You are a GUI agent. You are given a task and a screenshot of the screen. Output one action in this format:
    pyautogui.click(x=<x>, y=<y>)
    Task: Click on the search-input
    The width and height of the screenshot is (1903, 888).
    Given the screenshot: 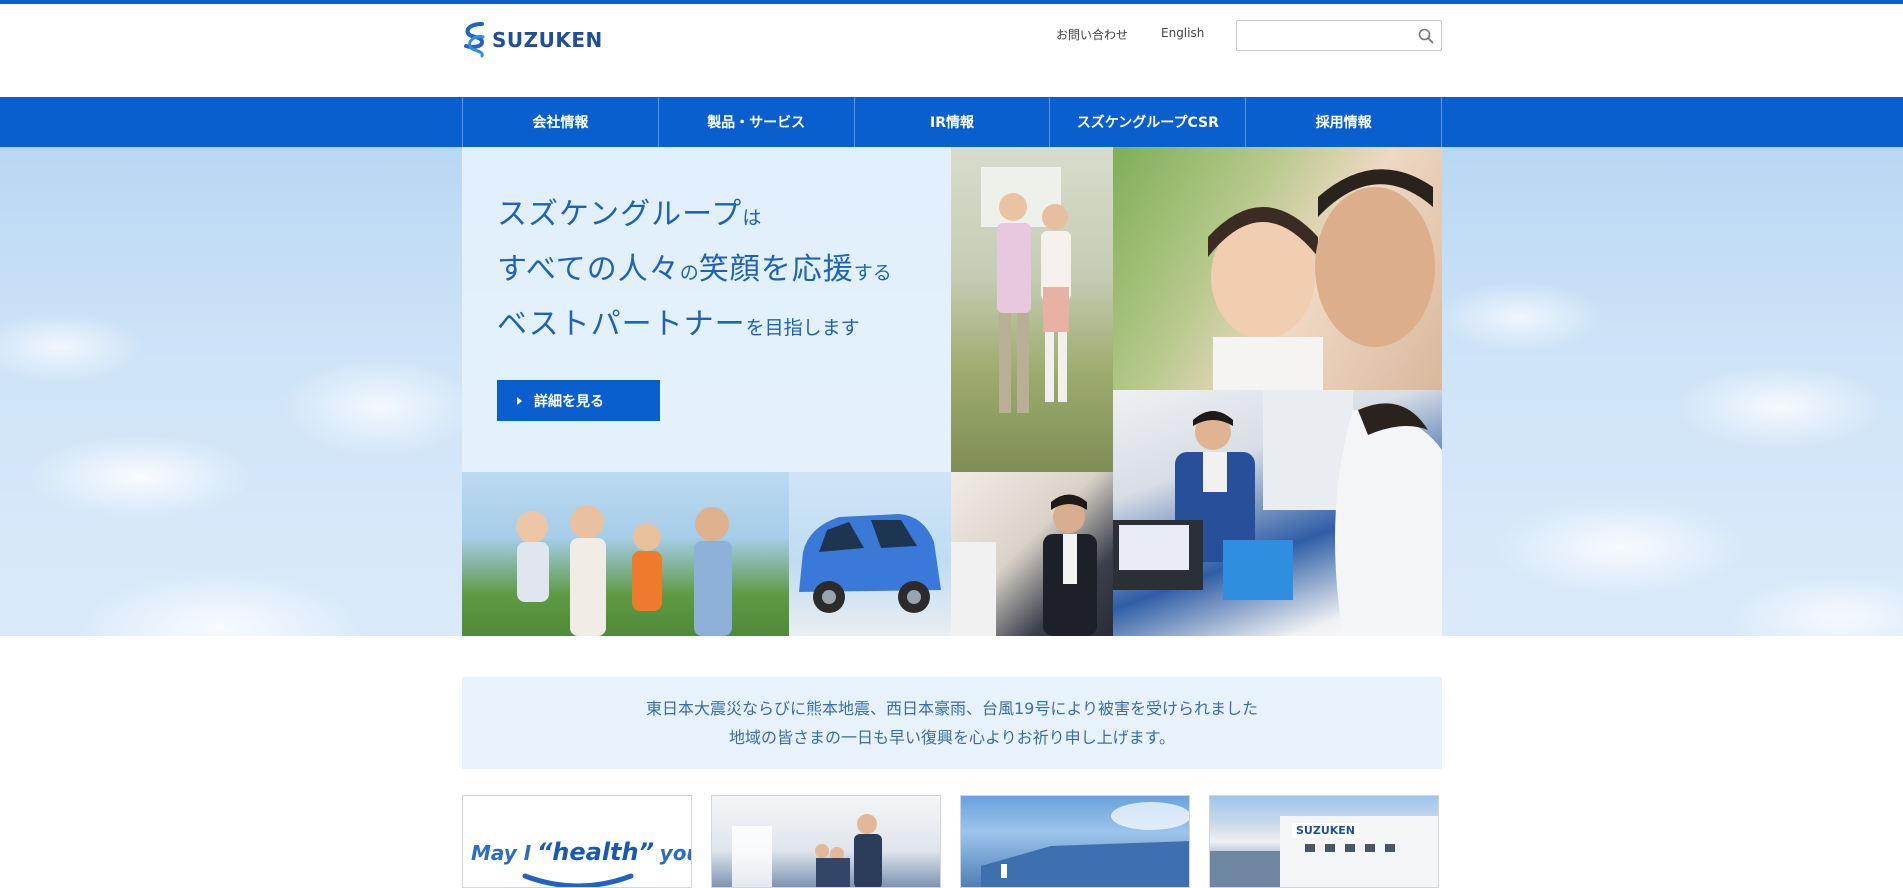 What is the action you would take?
    pyautogui.click(x=1322, y=35)
    